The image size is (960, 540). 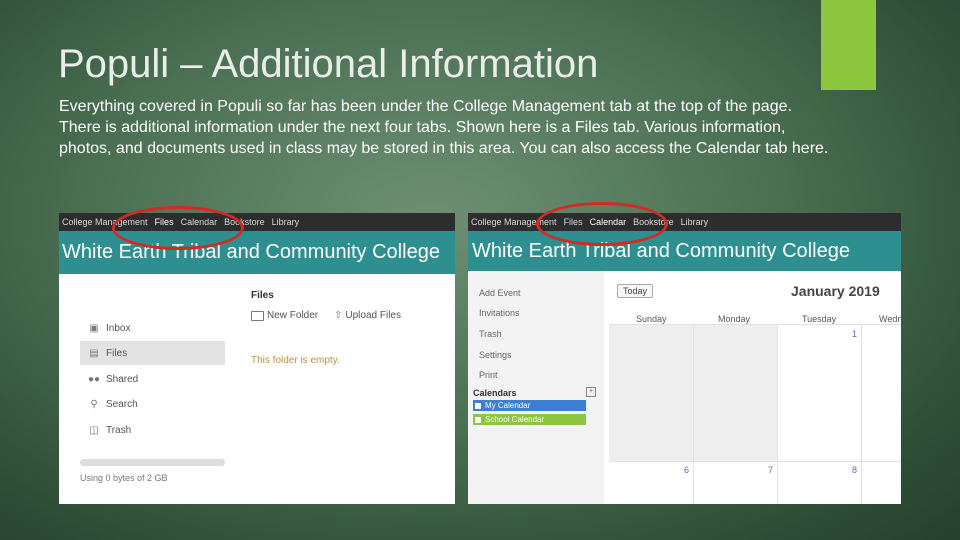 I want to click on month-grid: 1 6 7 8, so click(x=755, y=414).